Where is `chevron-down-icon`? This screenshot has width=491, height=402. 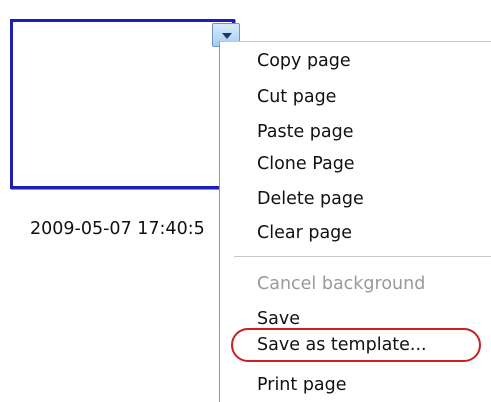 chevron-down-icon is located at coordinates (227, 36).